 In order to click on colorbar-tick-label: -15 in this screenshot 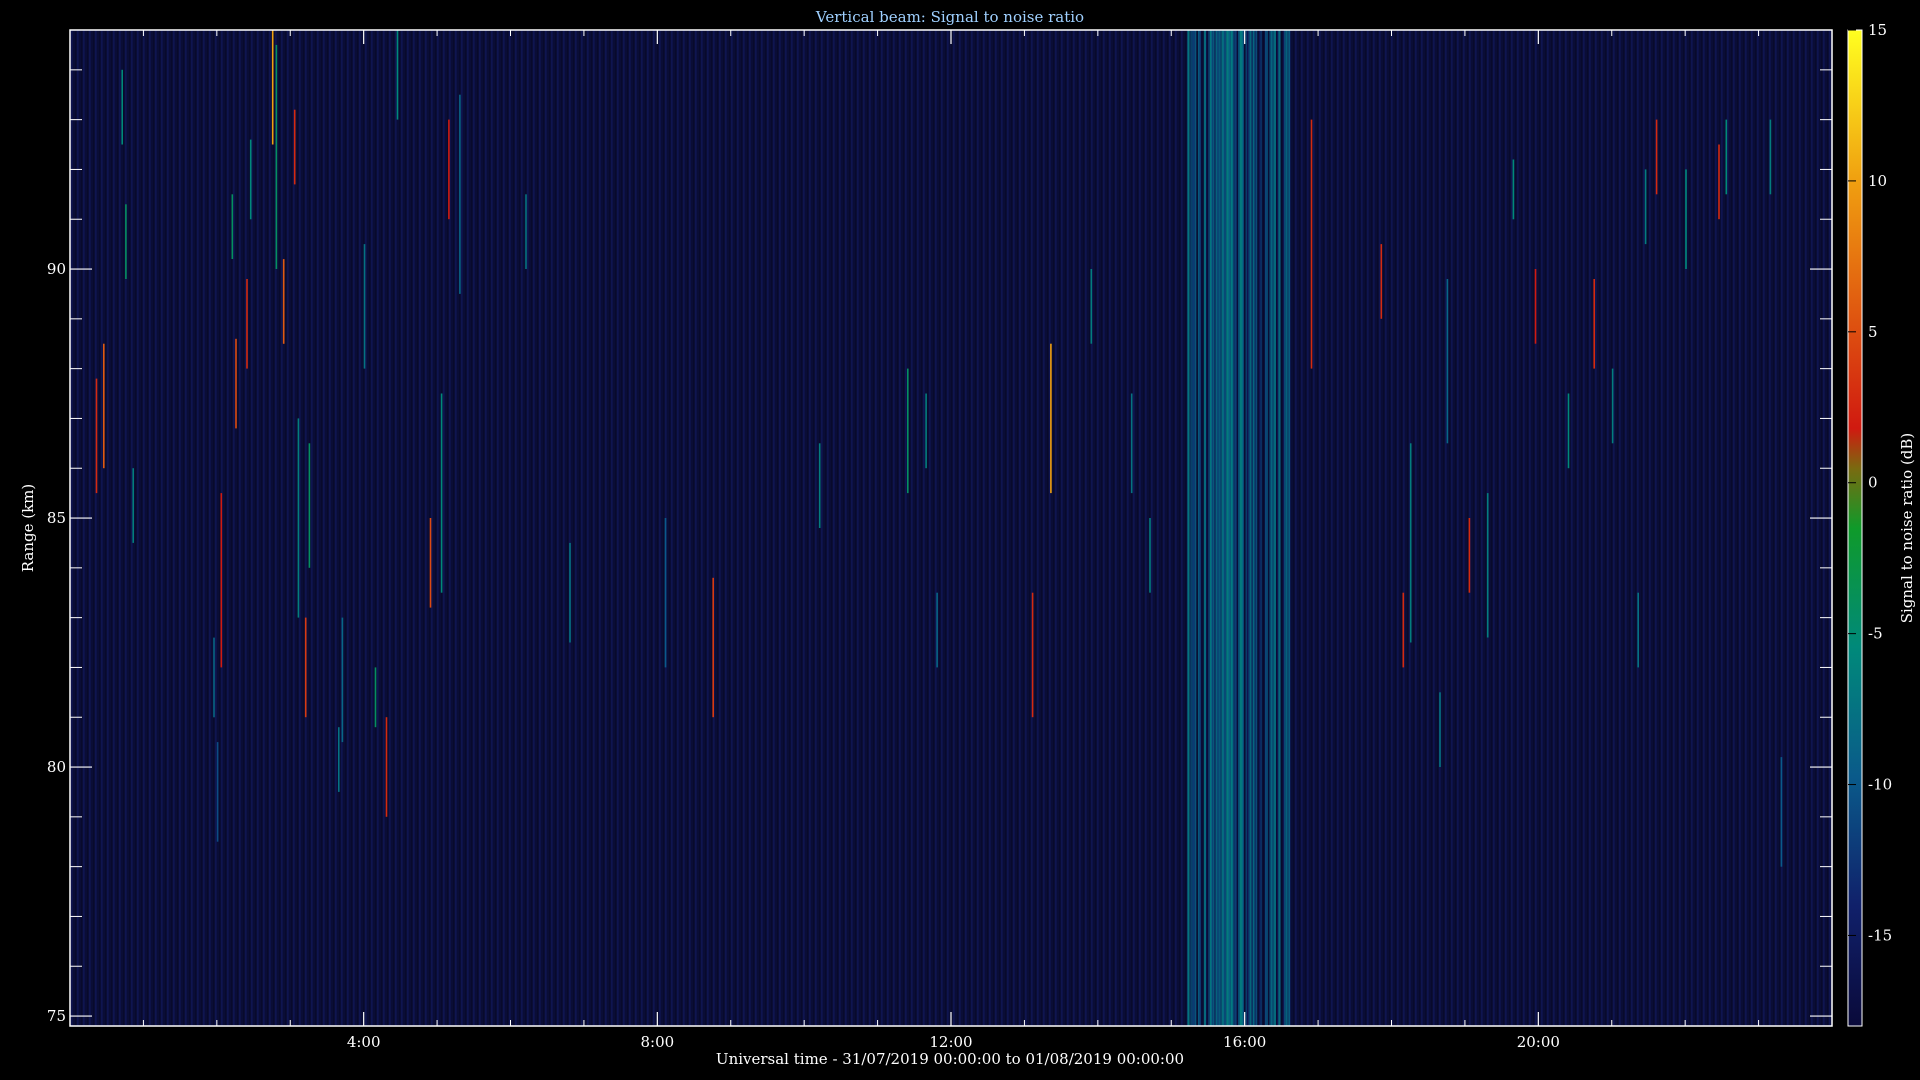, I will do `click(1880, 935)`.